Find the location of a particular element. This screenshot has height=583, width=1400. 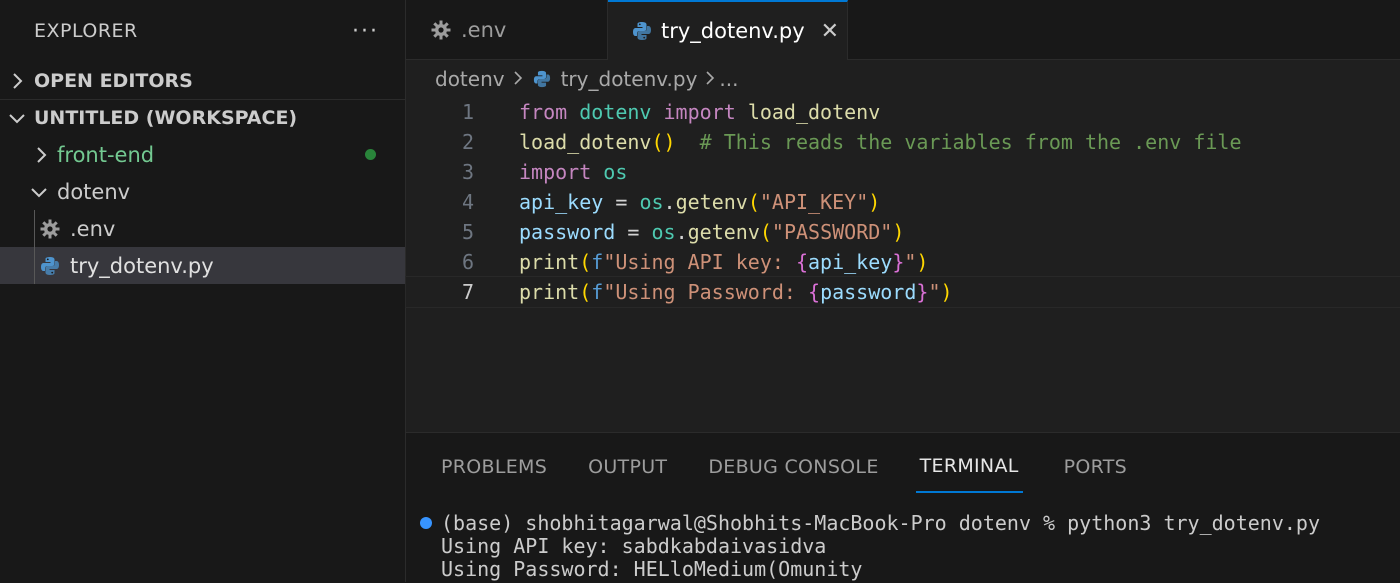

breadcrumb-folder: dotenv is located at coordinates (470, 79).